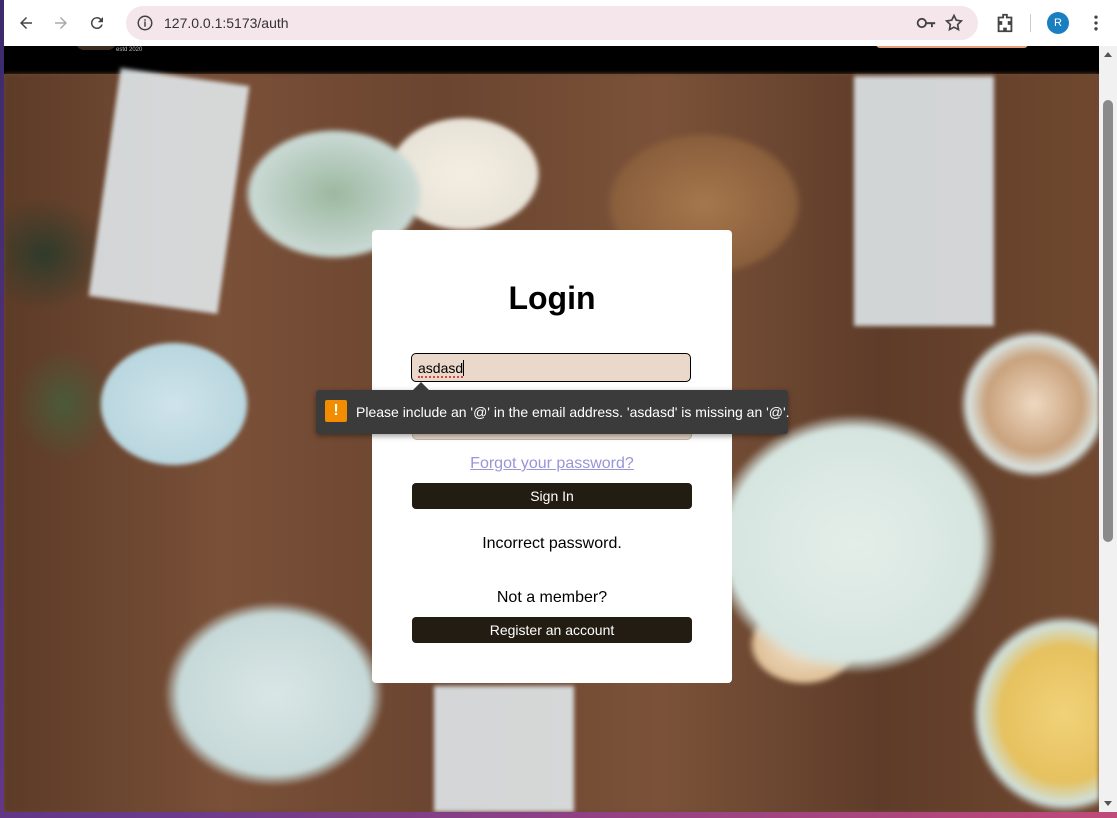  Describe the element at coordinates (464, 368) in the screenshot. I see `text-caret` at that location.